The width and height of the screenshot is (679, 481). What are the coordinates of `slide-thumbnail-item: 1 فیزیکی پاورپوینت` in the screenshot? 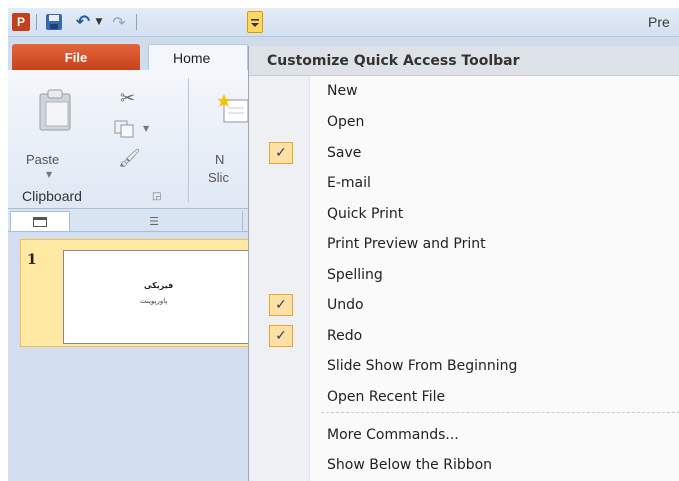 It's located at (141, 293).